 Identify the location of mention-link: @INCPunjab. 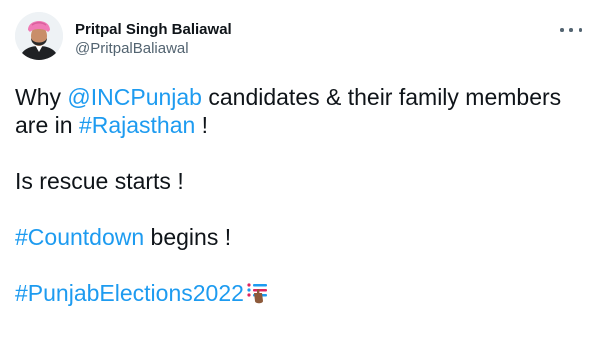
(134, 97).